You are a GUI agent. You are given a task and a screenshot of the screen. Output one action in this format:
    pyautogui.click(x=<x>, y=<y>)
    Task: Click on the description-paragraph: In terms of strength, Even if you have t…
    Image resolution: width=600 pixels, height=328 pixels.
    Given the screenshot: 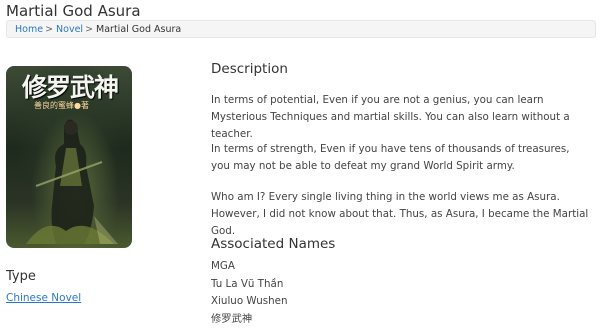 What is the action you would take?
    pyautogui.click(x=401, y=158)
    